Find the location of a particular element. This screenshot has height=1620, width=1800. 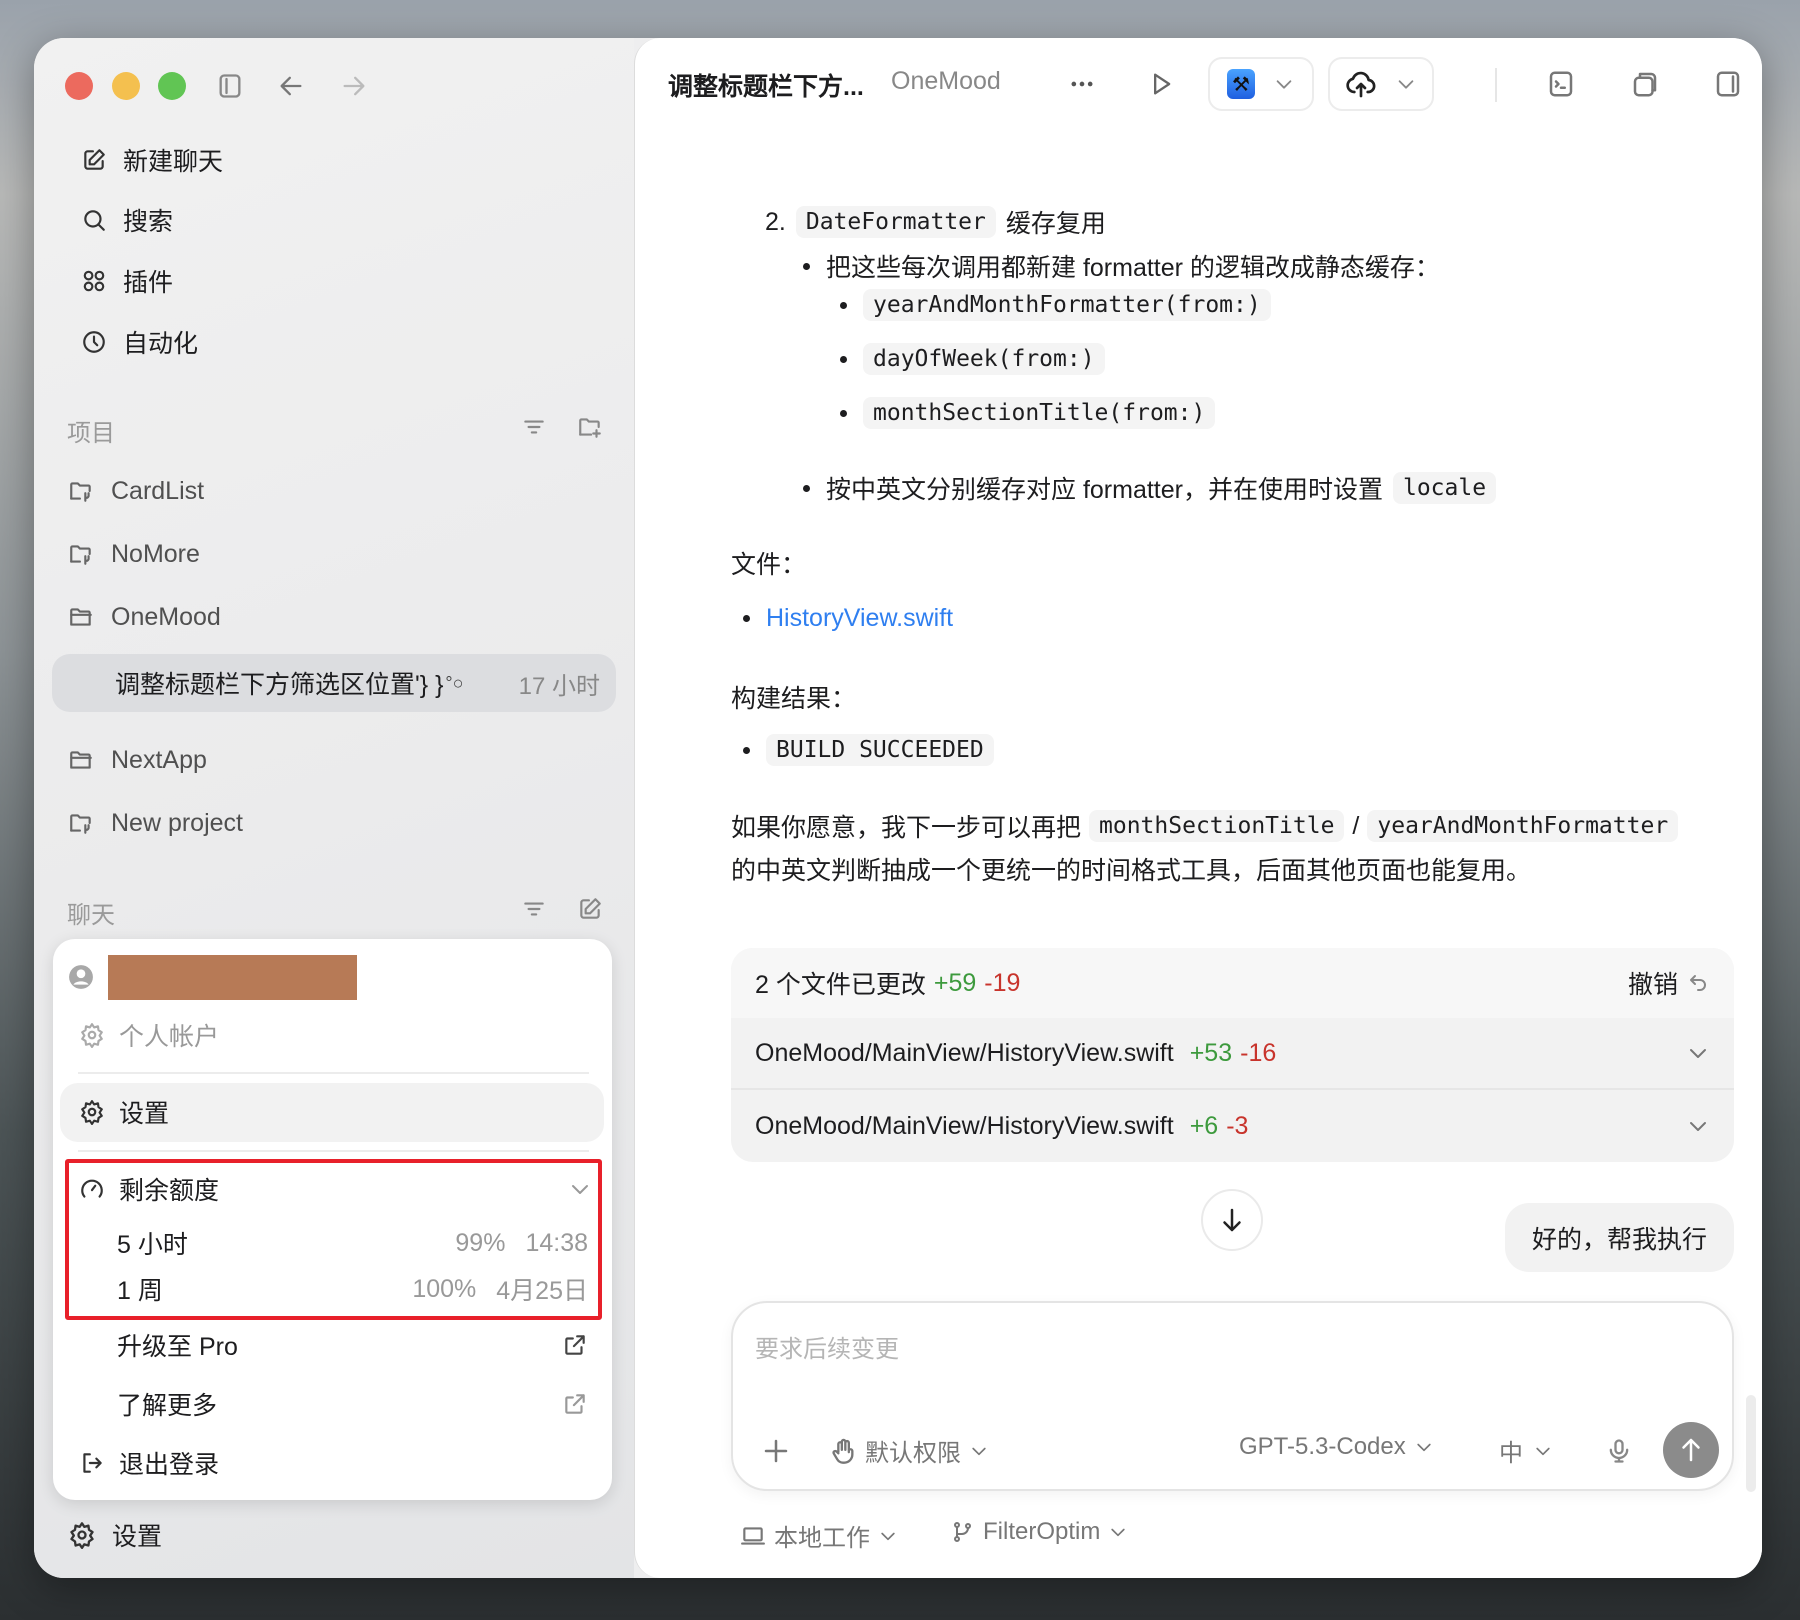

new-folder-icon is located at coordinates (590, 427).